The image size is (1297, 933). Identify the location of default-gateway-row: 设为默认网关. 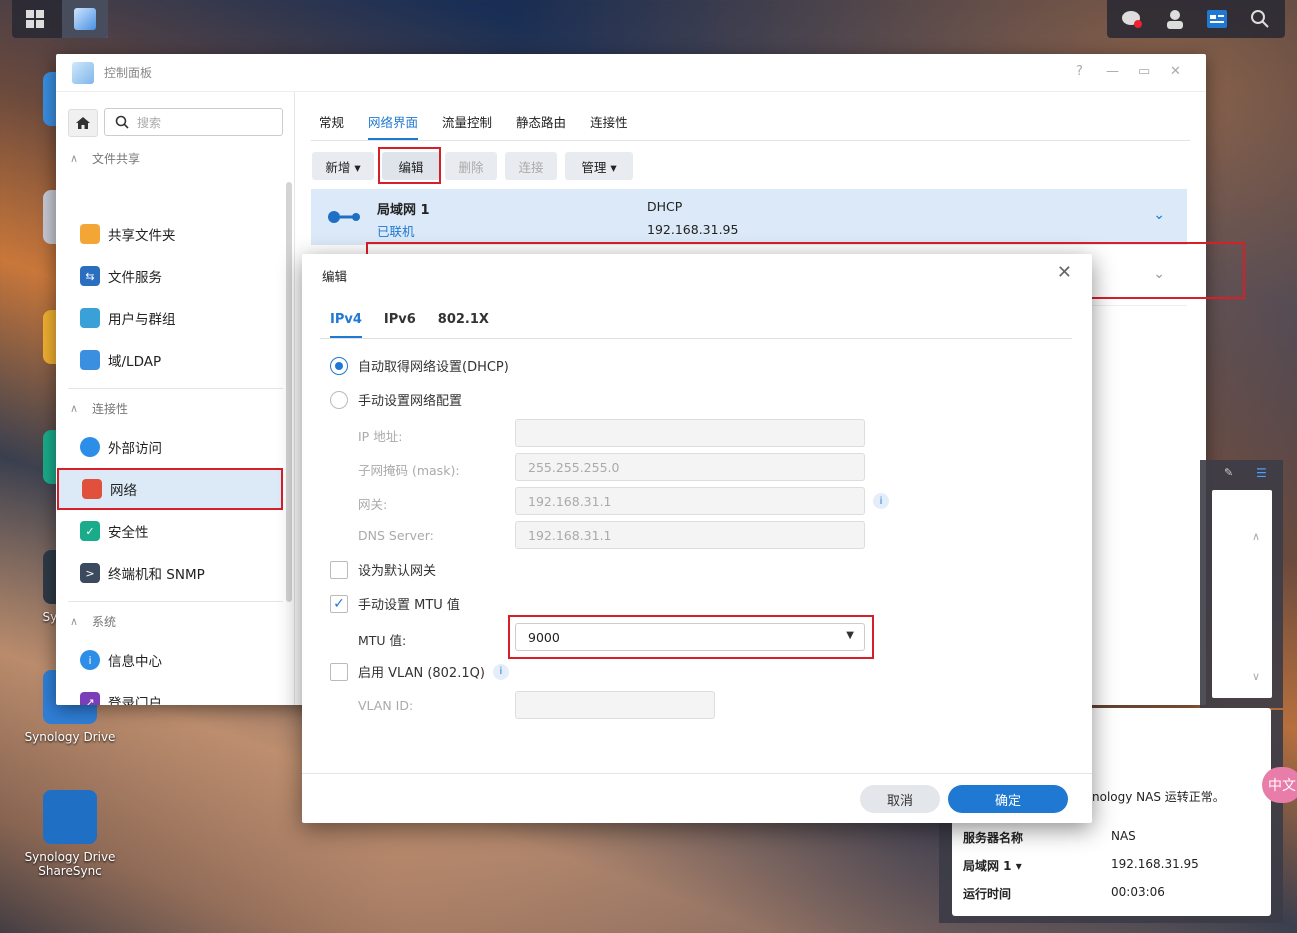
(383, 569).